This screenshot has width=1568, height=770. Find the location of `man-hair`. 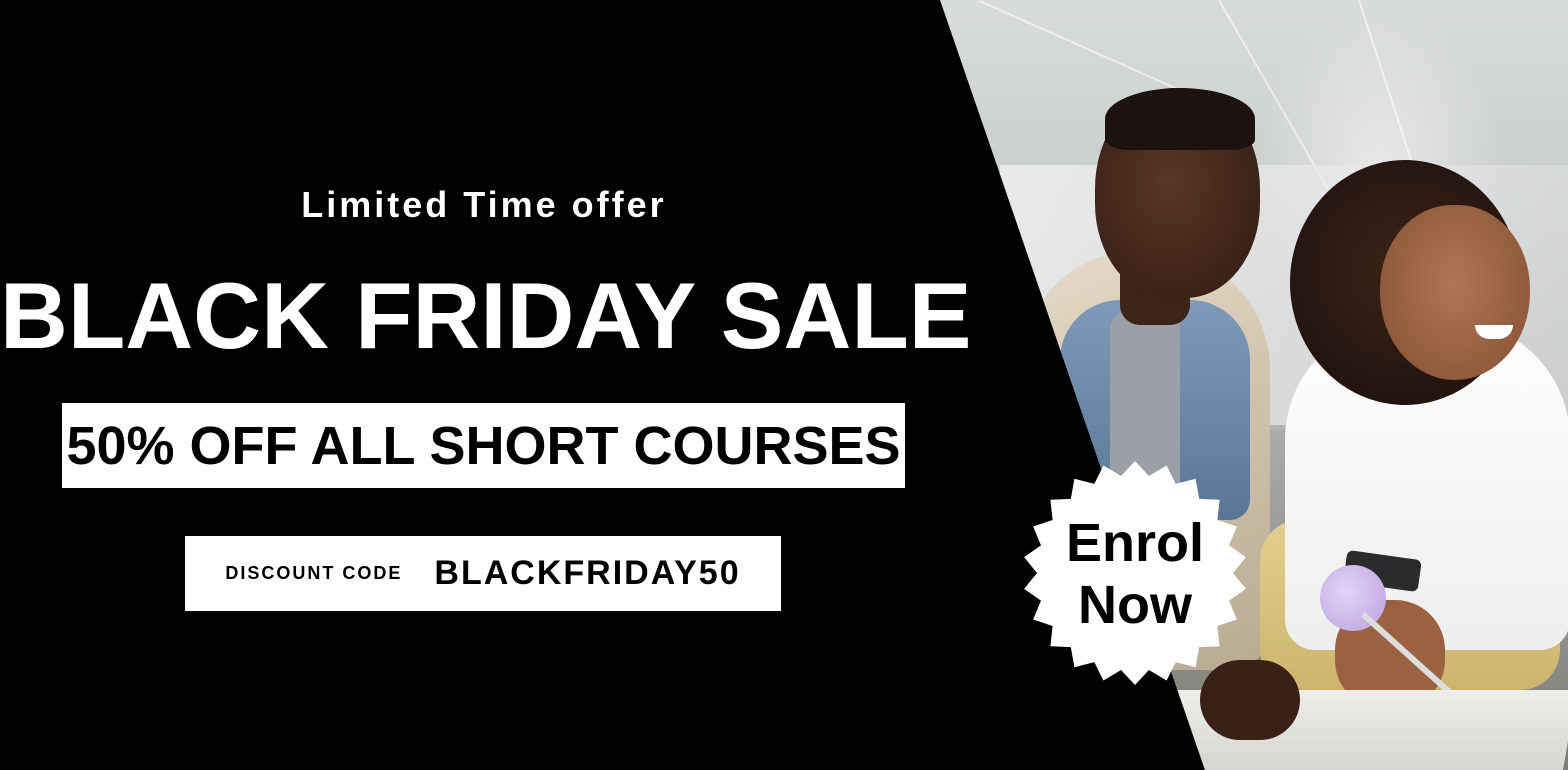

man-hair is located at coordinates (1180, 119).